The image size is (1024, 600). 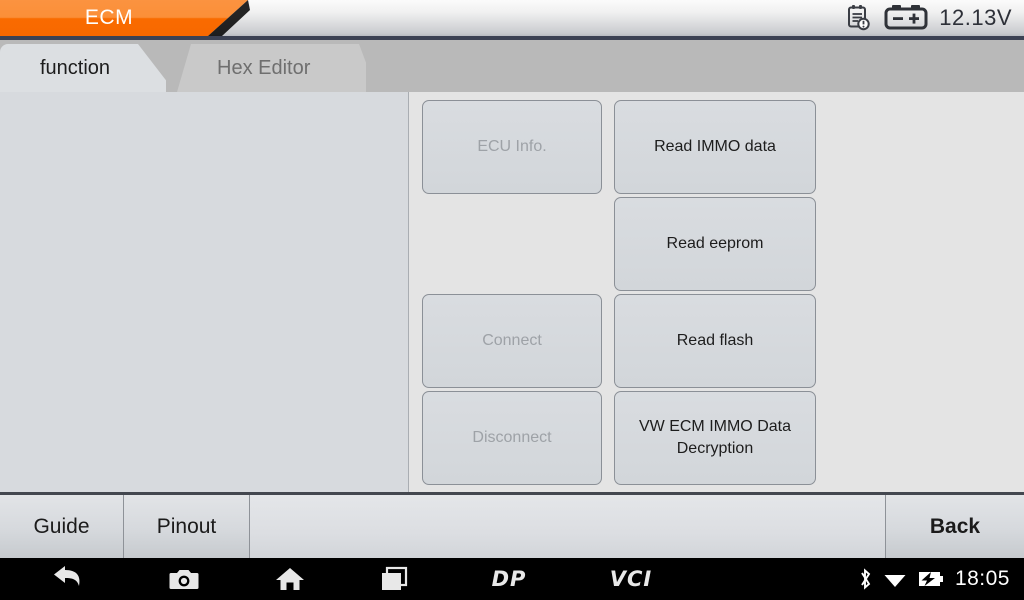 I want to click on function-button-connect: Connect, so click(x=512, y=341).